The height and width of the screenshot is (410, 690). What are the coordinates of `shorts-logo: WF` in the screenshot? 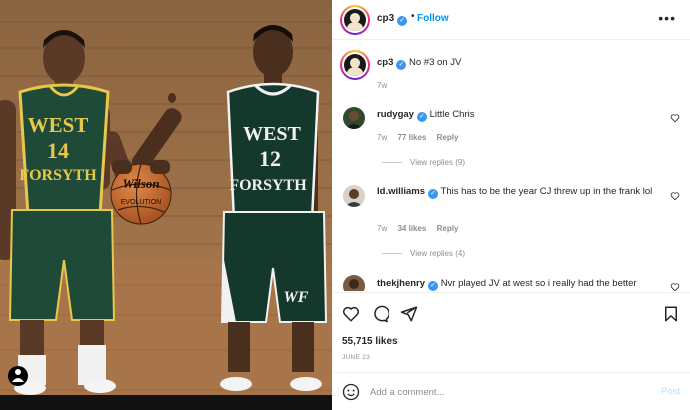 It's located at (296, 297).